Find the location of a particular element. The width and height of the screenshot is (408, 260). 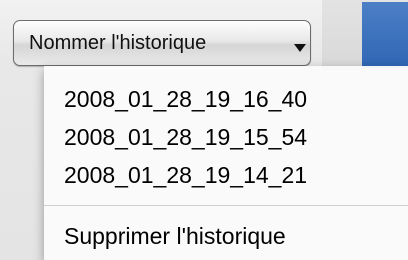

clear-history-menu-item: Supprimer l'historique is located at coordinates (226, 236).